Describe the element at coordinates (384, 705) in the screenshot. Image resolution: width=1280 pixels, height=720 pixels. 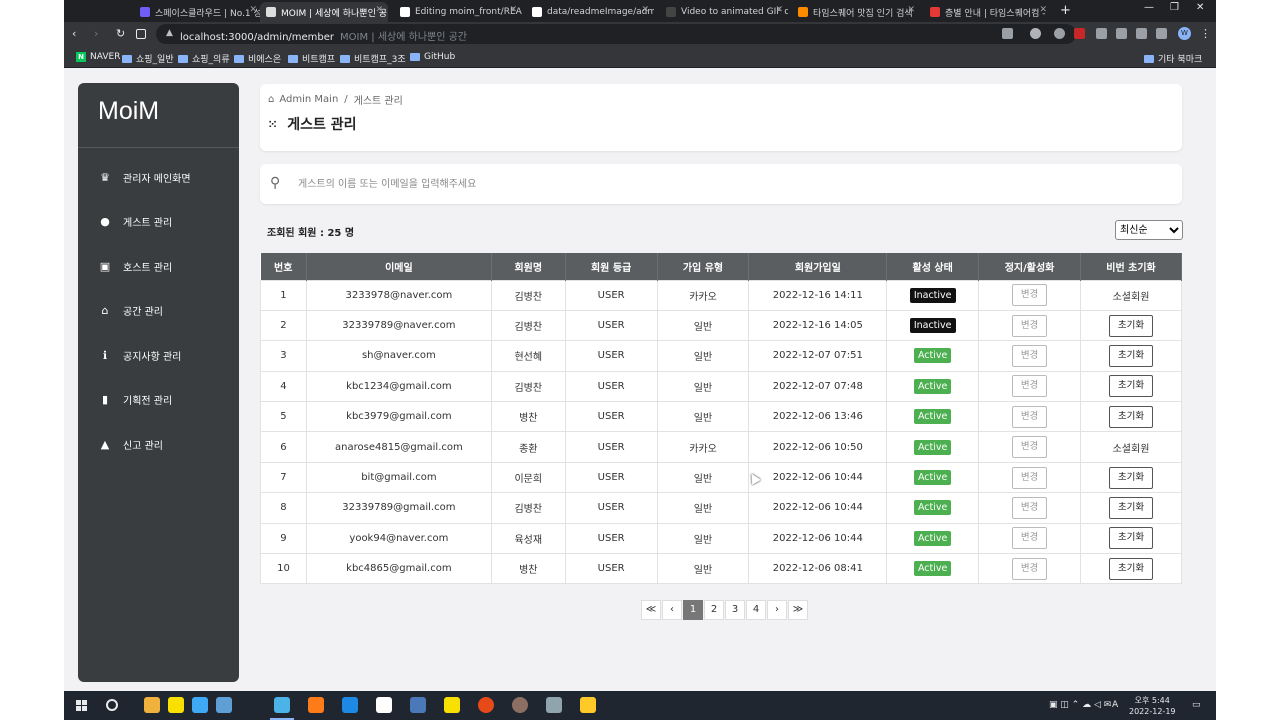
I see `notion-icon` at that location.